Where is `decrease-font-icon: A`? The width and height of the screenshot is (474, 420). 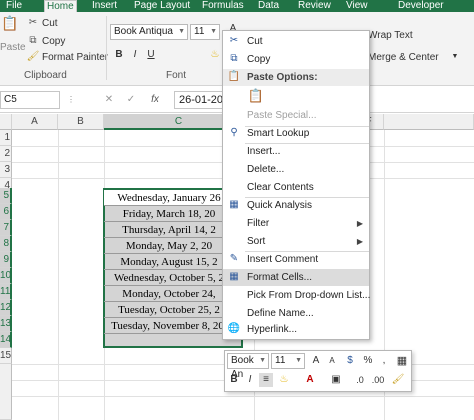
decrease-font-icon: A is located at coordinates (332, 361).